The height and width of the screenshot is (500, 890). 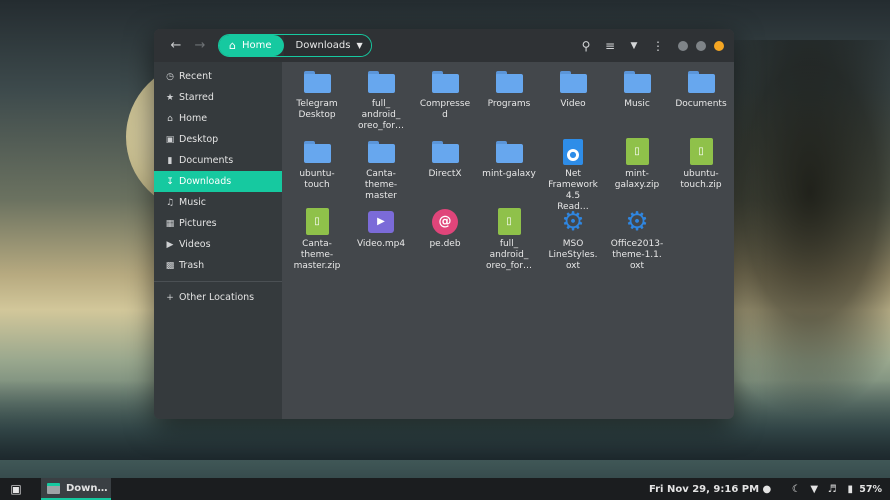 I want to click on file-label: Documents, so click(x=701, y=104).